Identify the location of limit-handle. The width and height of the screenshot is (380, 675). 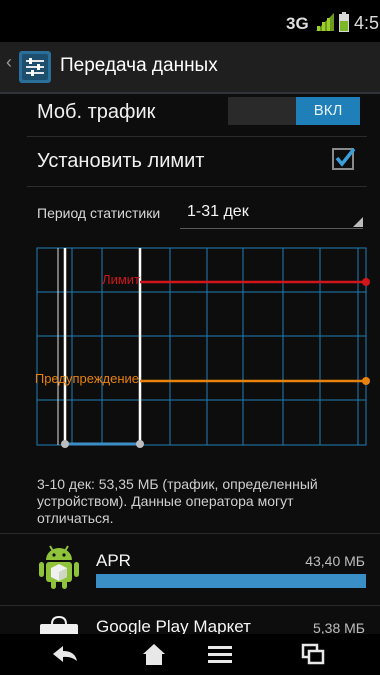
(366, 282).